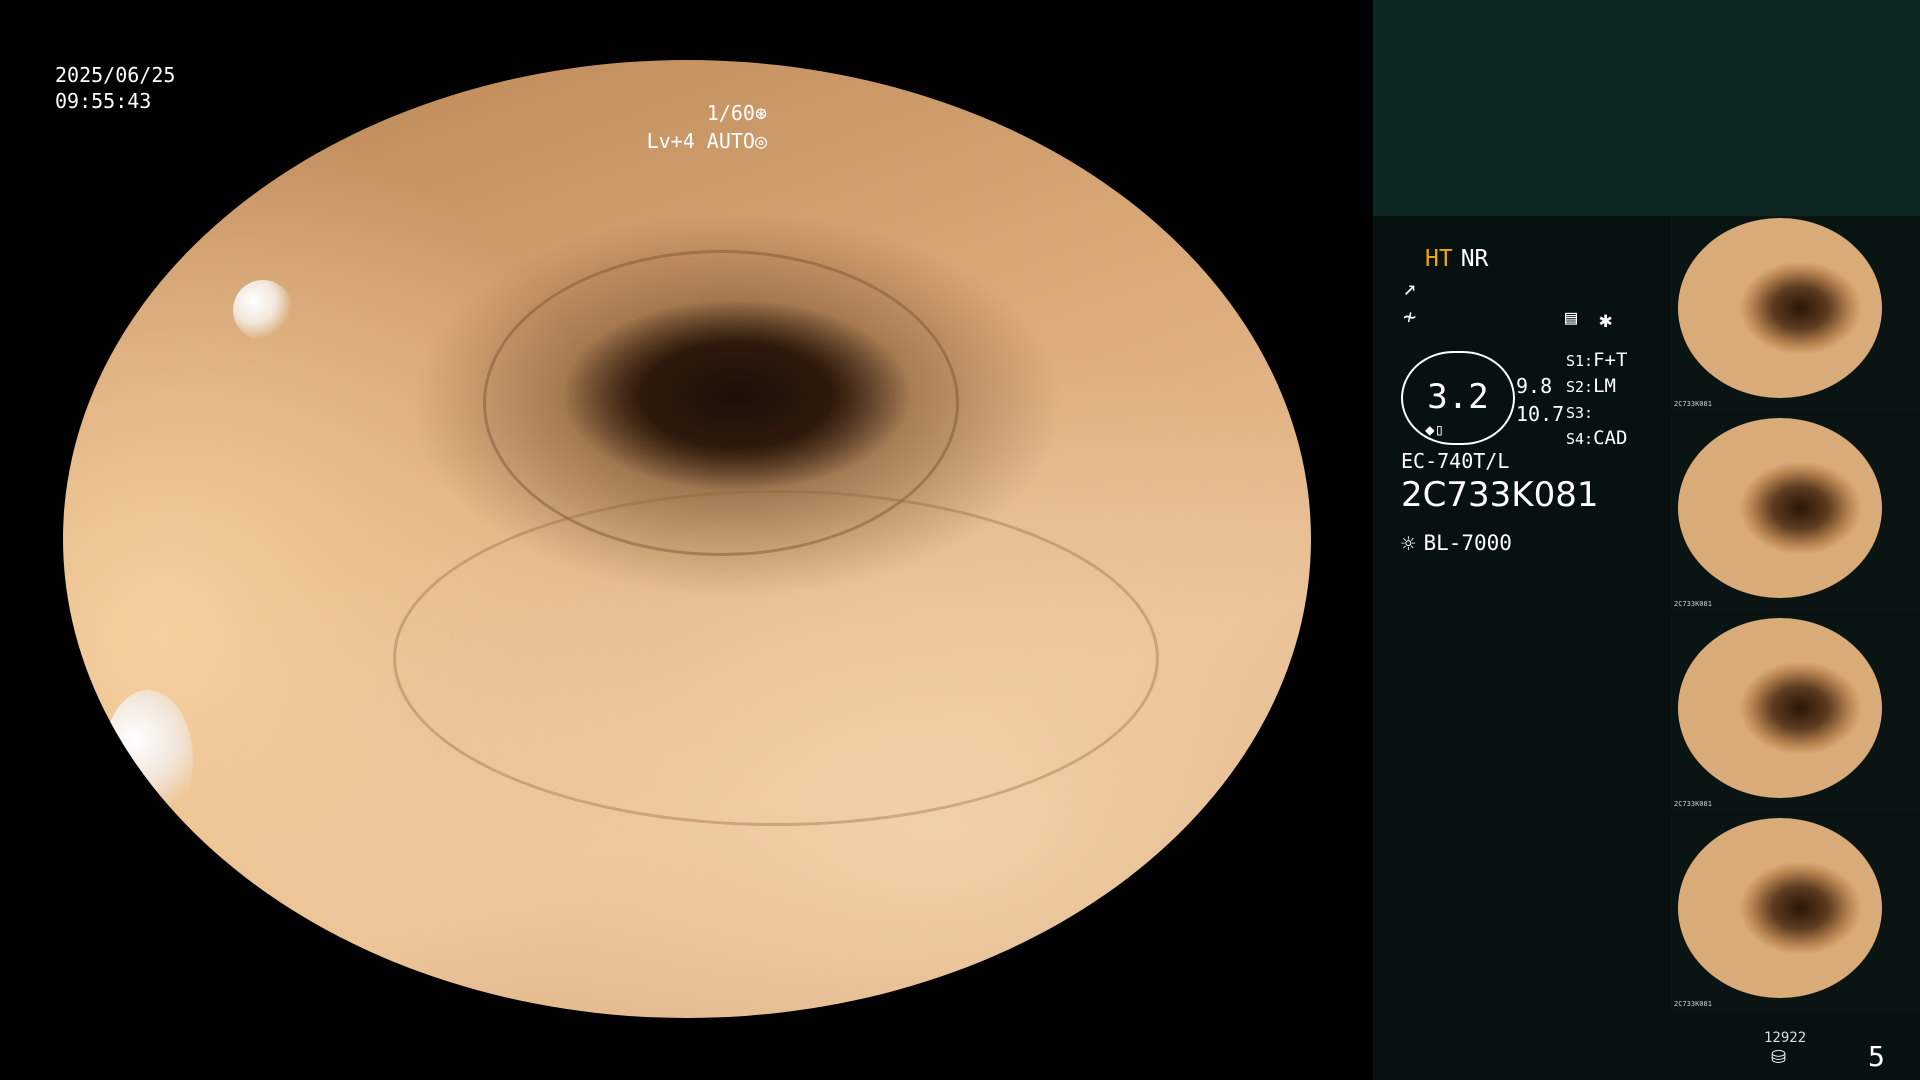 This screenshot has width=1920, height=1080. I want to click on switch-row: S4:CAD, so click(1596, 439).